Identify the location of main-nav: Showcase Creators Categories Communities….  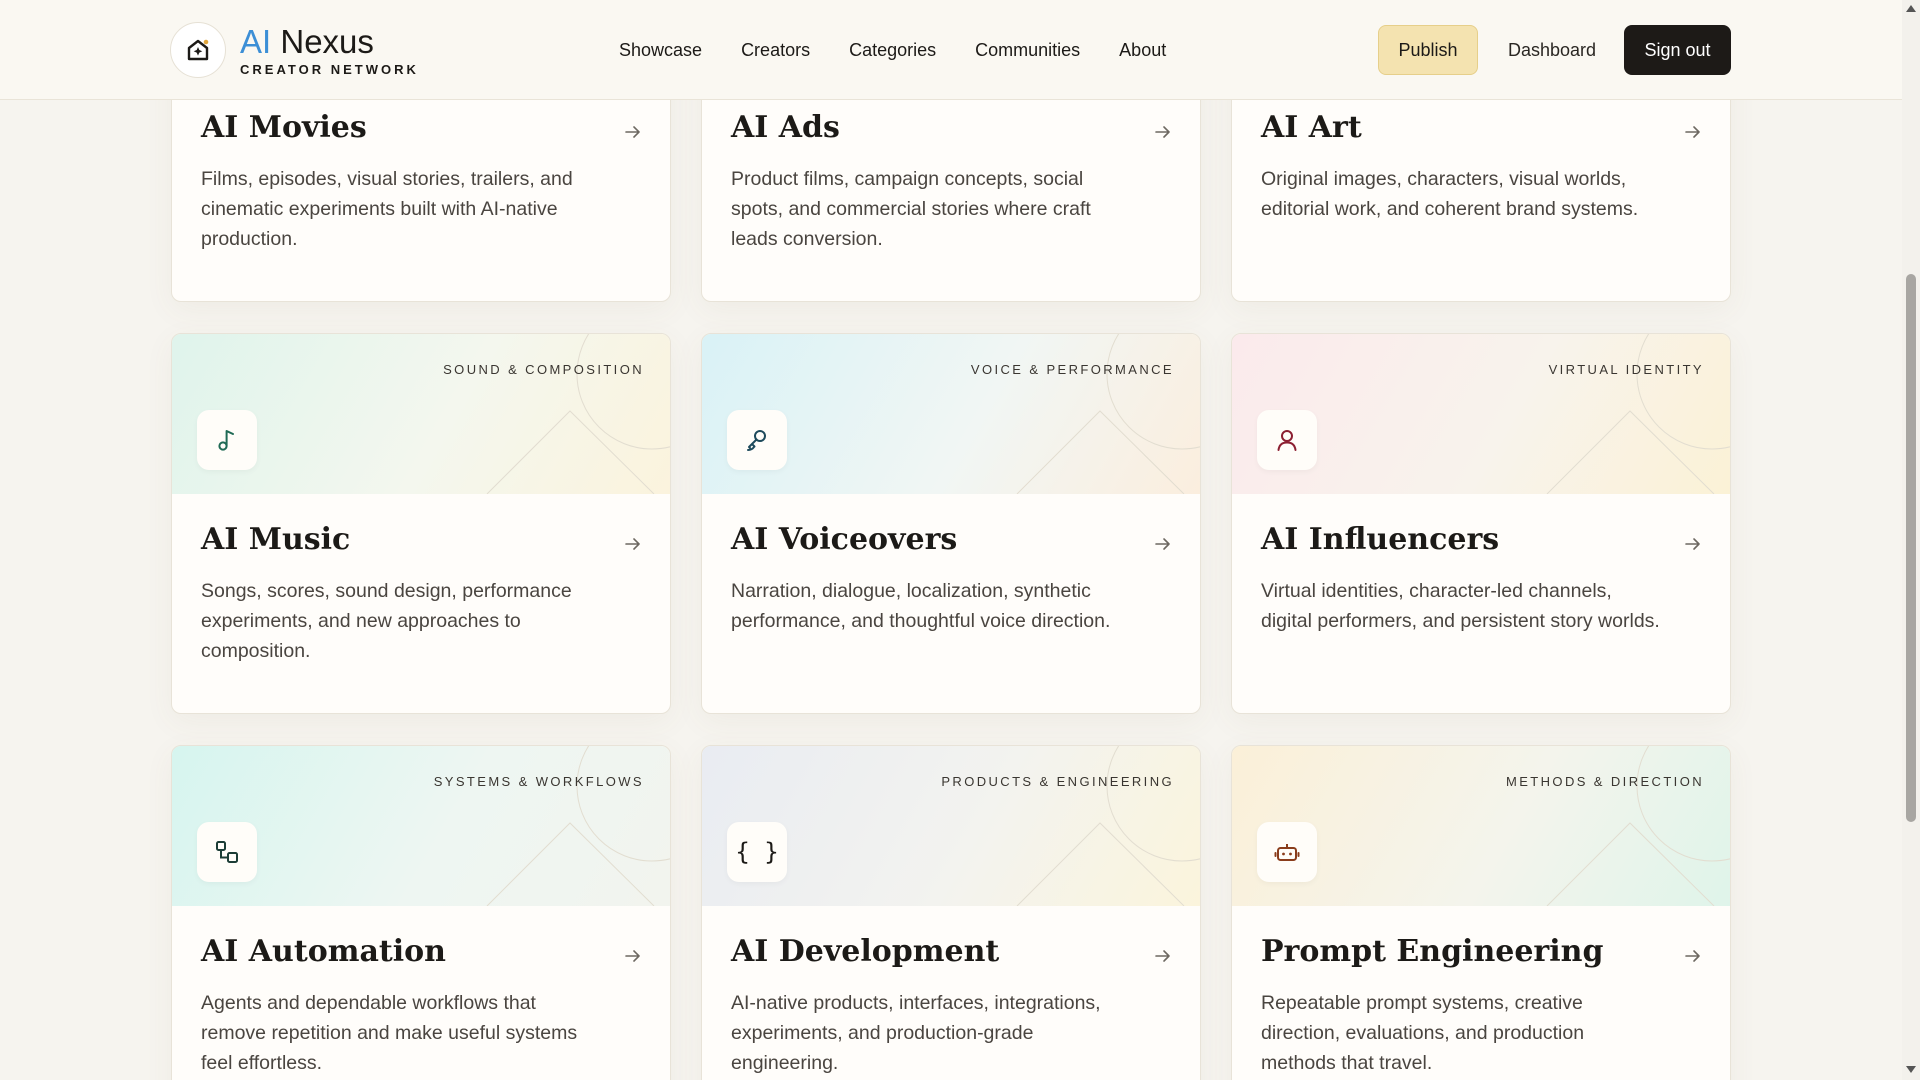
(912, 50).